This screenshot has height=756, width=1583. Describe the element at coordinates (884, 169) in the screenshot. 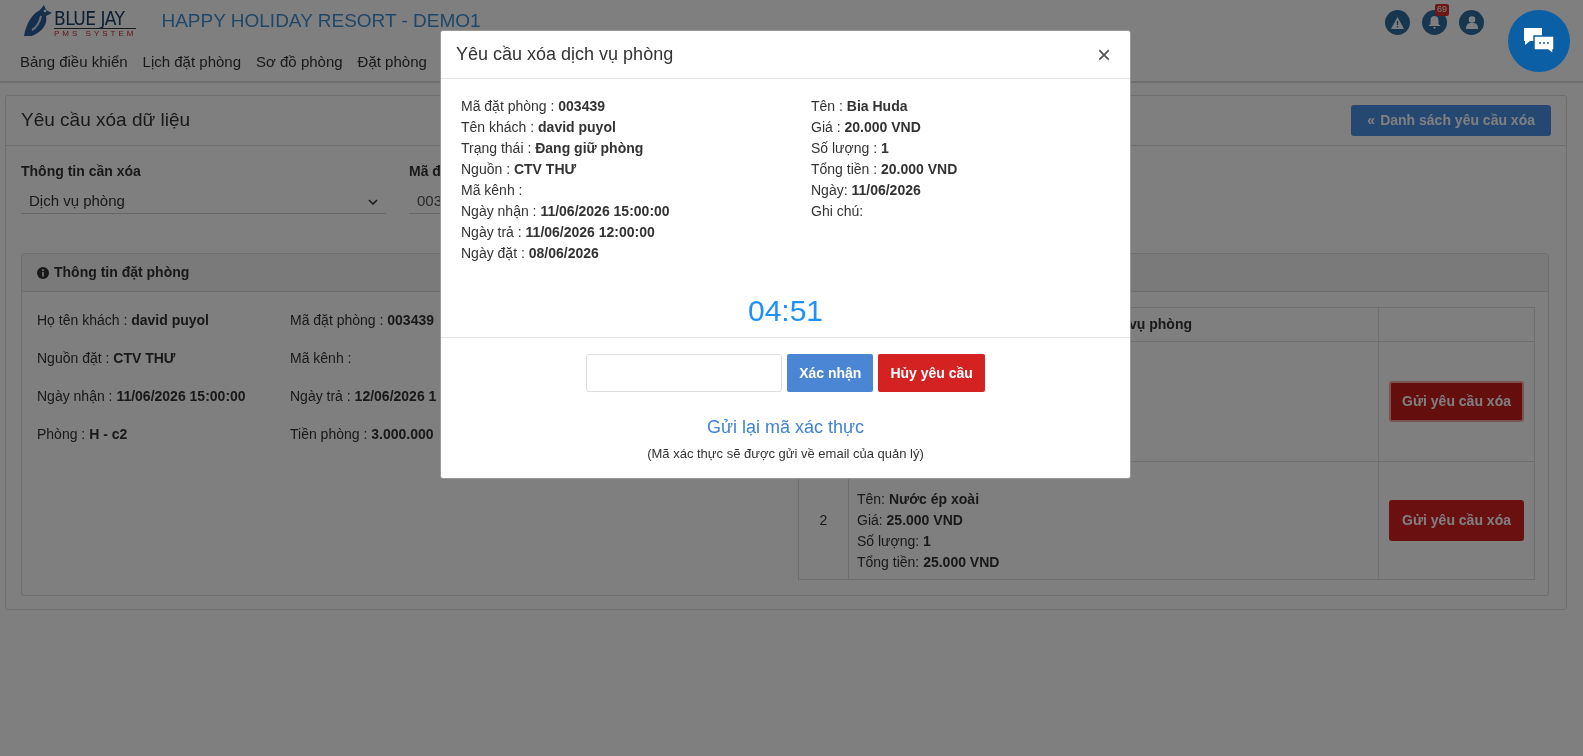

I see `service-info-text: Tổng tiền : 20.000 VND` at that location.